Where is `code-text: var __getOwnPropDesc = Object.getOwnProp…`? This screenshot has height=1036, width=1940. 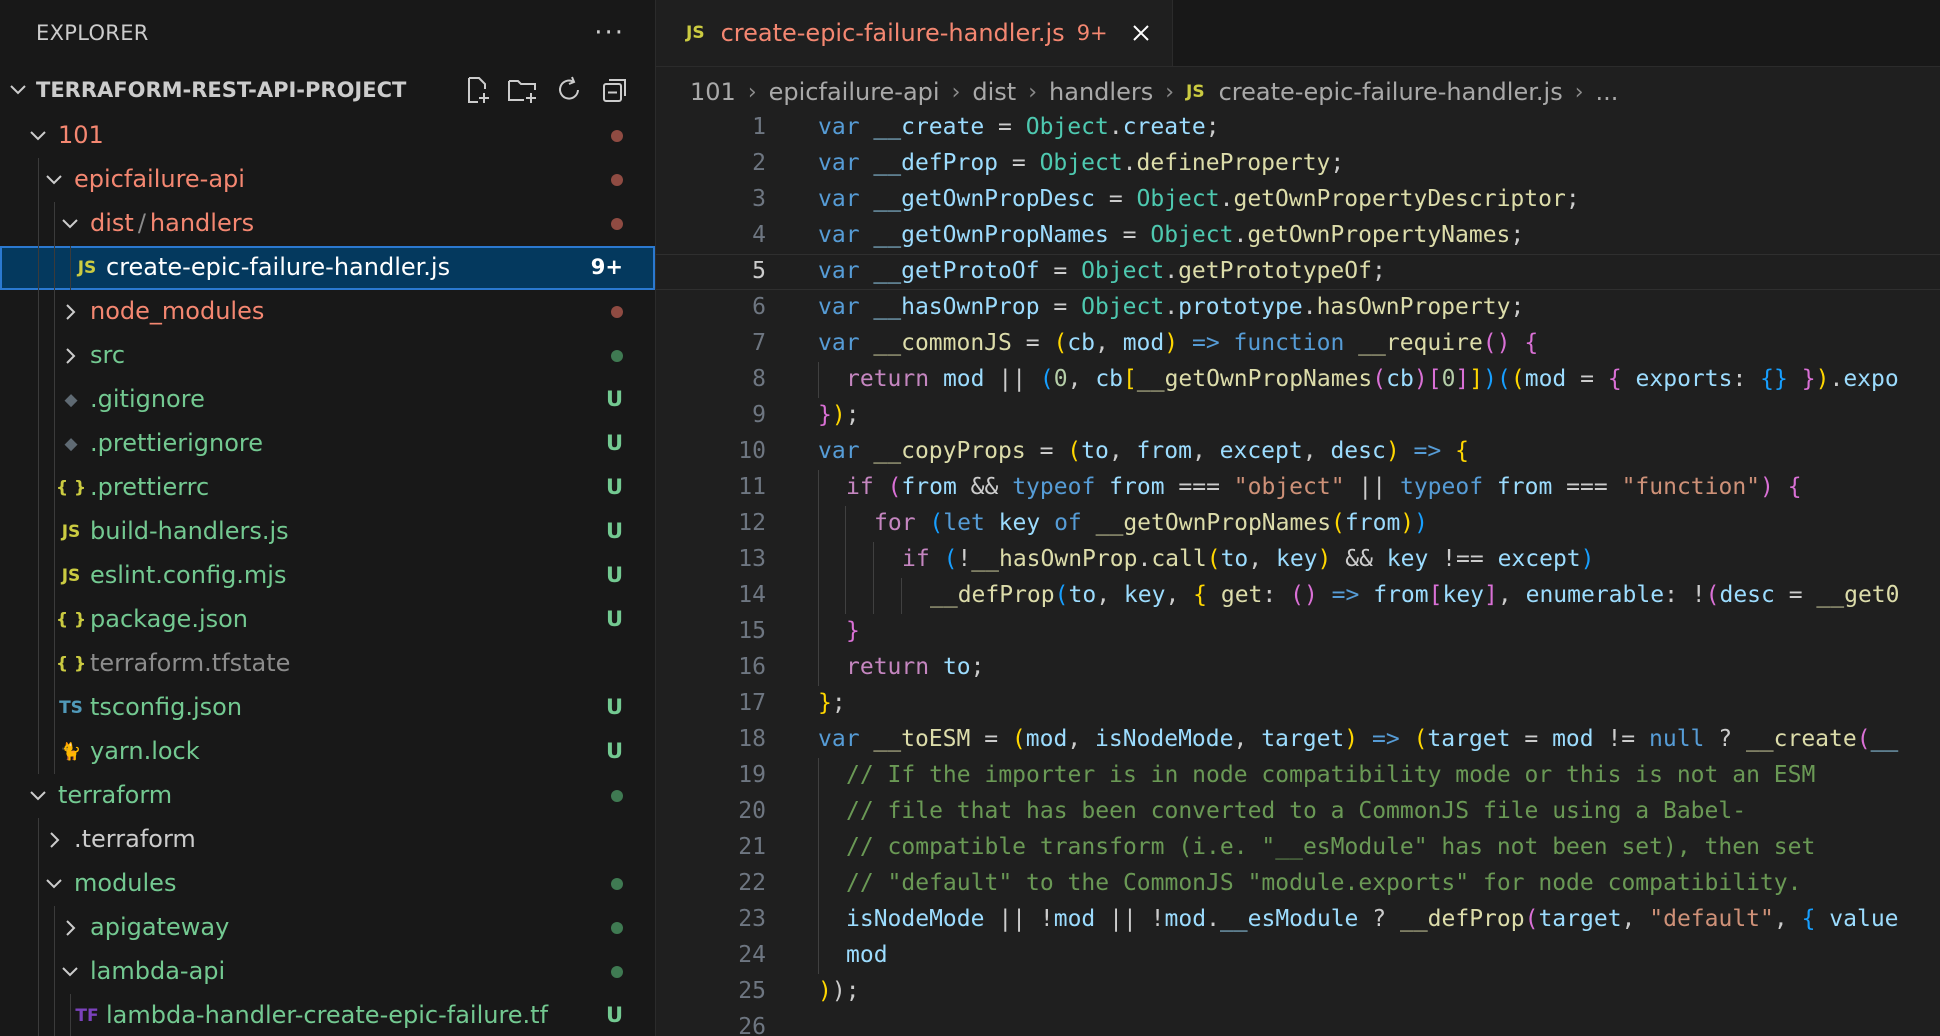
code-text: var __getOwnPropDesc = Object.getOwnProp… is located at coordinates (1199, 199).